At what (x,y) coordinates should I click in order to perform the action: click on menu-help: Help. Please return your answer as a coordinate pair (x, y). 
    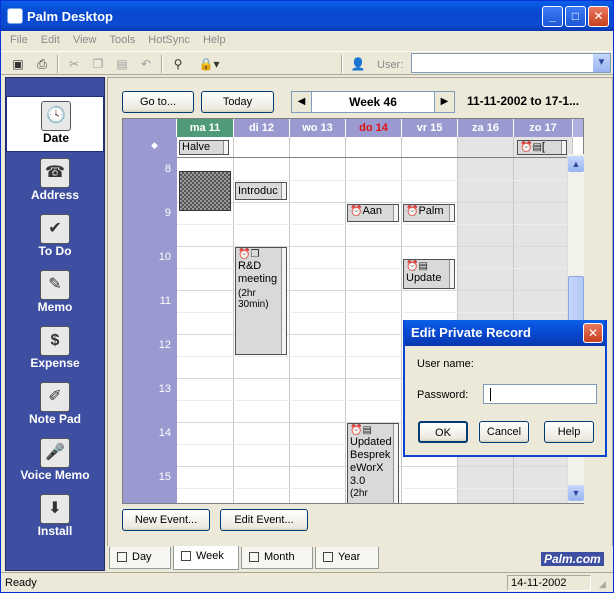
    Looking at the image, I should click on (214, 40).